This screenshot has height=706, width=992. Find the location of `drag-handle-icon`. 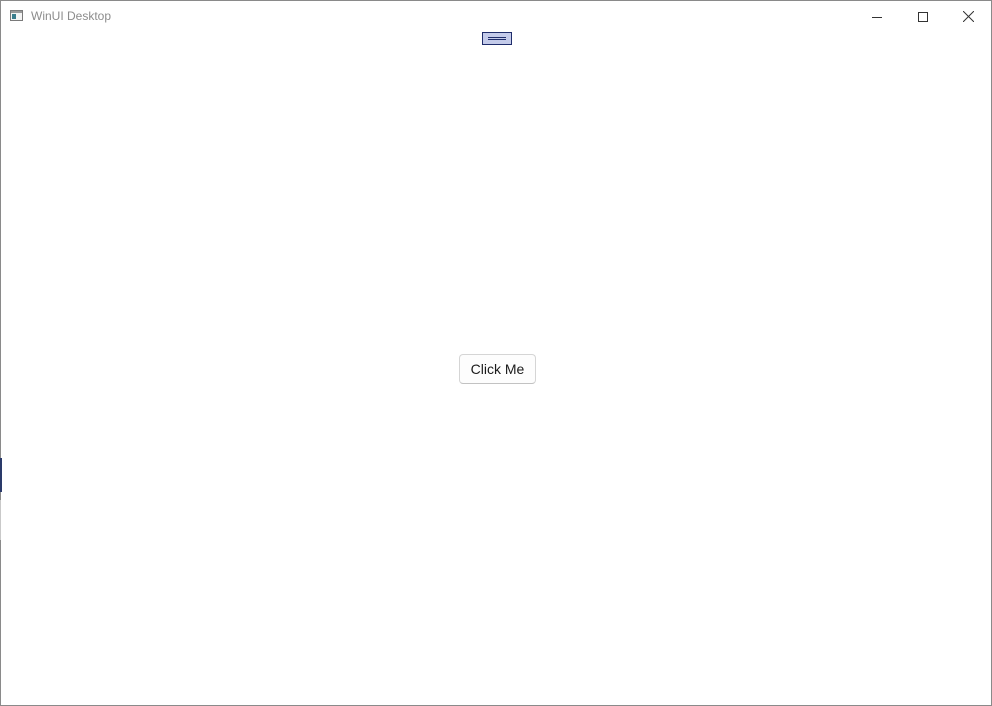

drag-handle-icon is located at coordinates (497, 37).